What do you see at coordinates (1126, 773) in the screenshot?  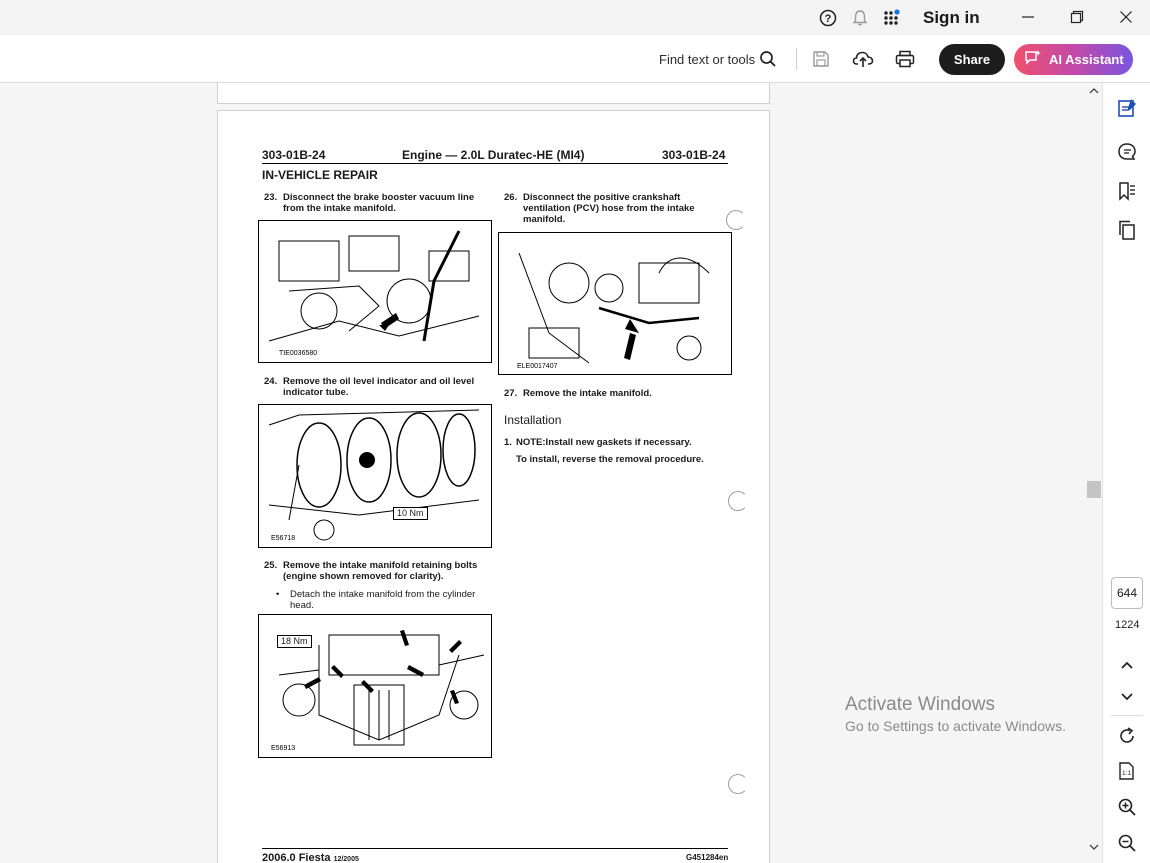 I see `svg-text: 1:1` at bounding box center [1126, 773].